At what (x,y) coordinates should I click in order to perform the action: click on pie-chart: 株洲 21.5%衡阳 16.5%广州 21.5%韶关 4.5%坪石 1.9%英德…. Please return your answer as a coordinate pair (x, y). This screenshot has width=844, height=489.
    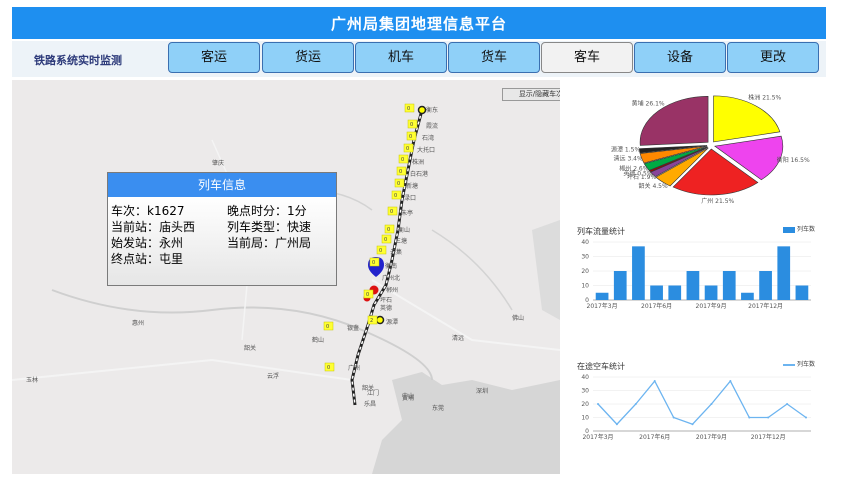
    Looking at the image, I should click on (710, 149).